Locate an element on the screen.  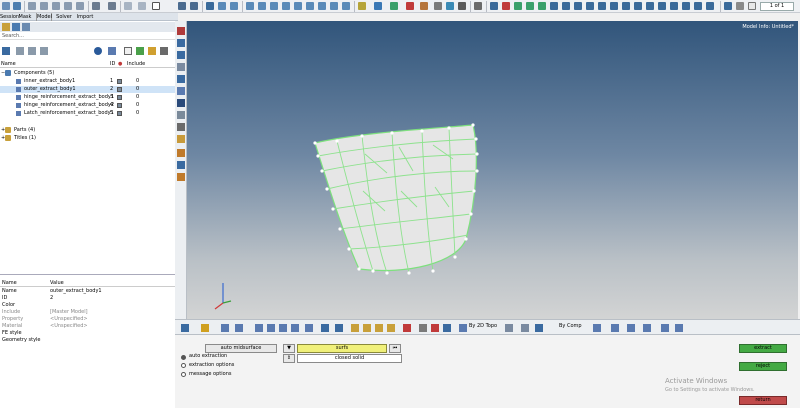
delete-icon is located at coordinates (410, 6).